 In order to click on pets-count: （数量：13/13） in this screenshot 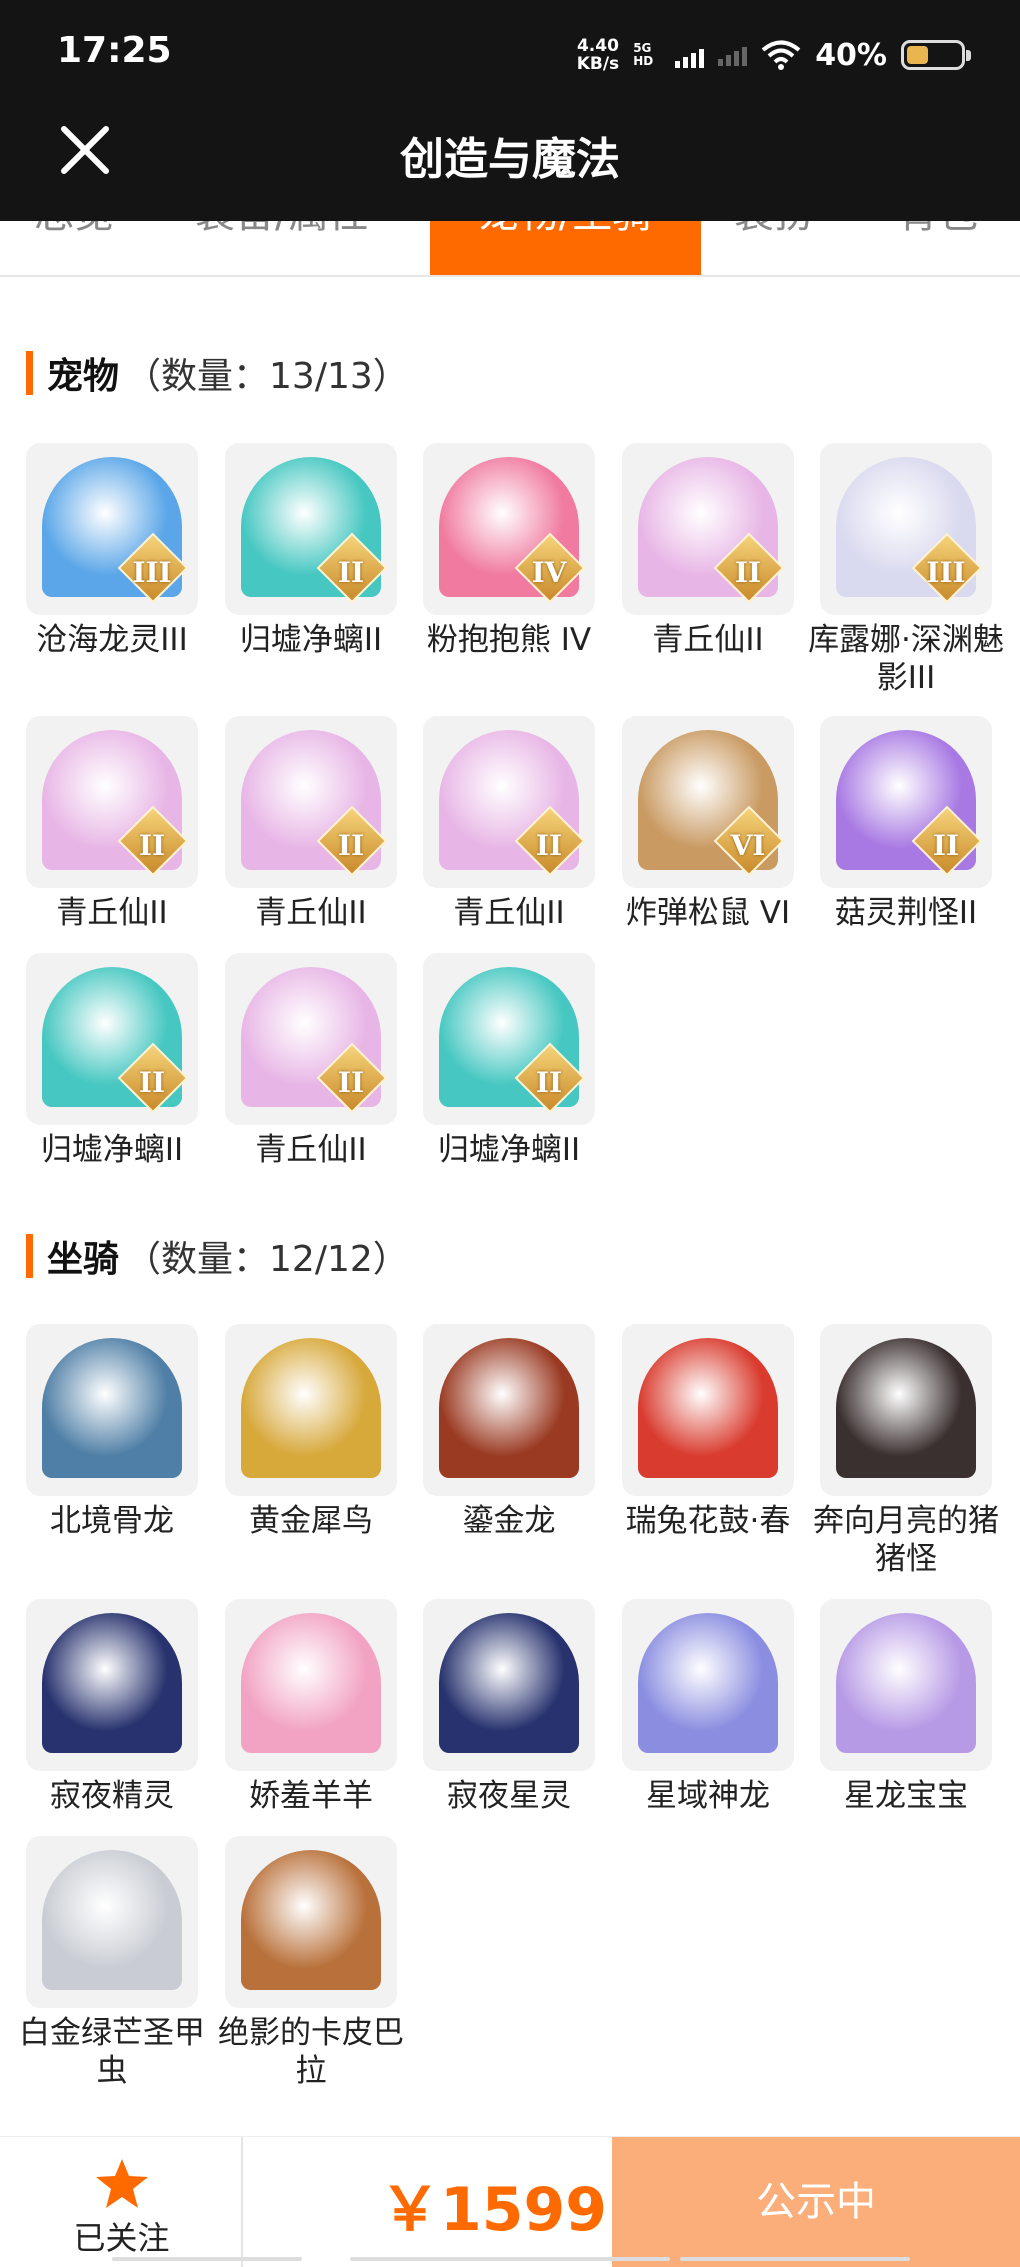, I will do `click(267, 376)`.